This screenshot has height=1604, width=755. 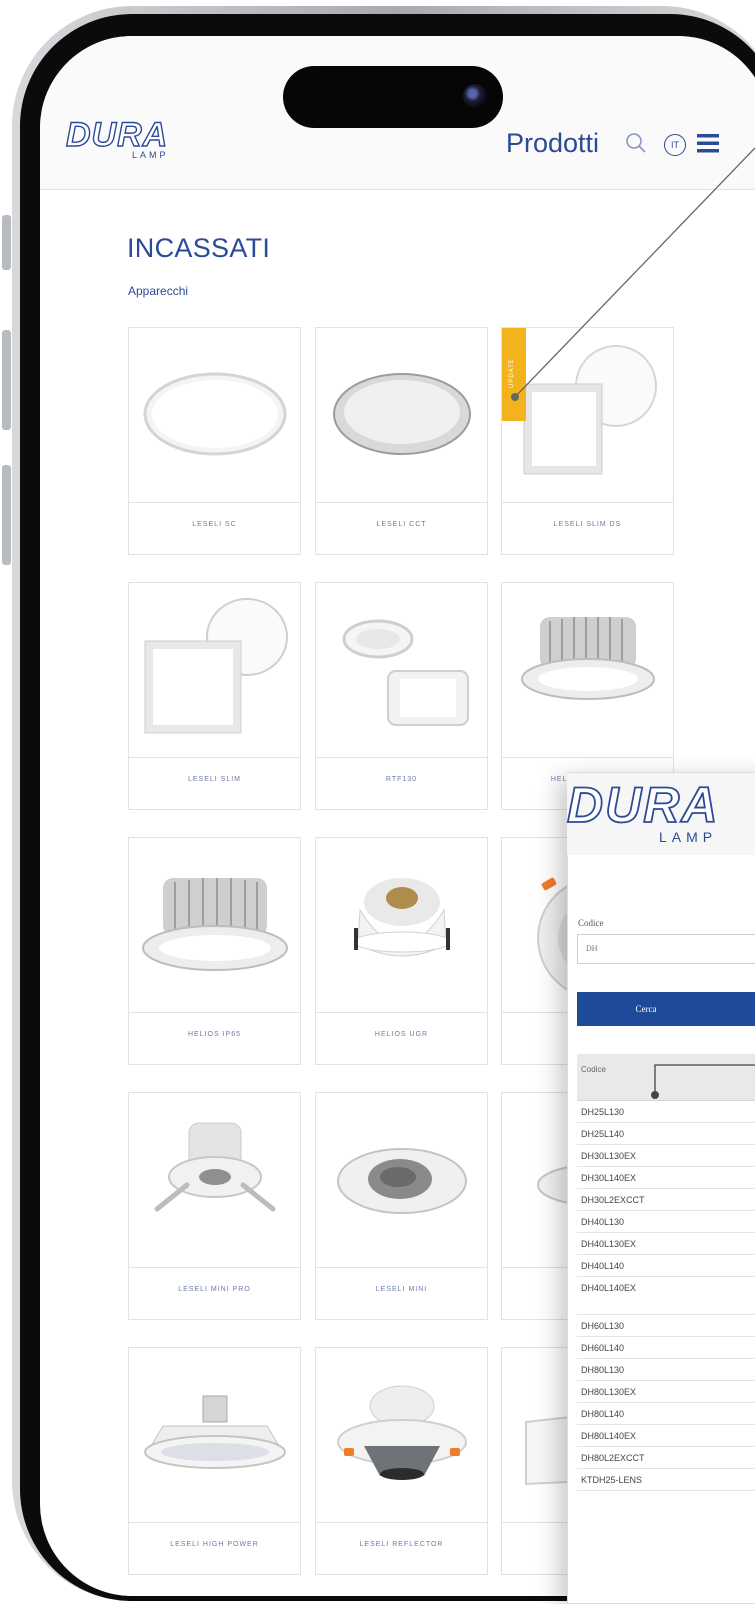 What do you see at coordinates (401, 1034) in the screenshot?
I see `product-label: HELIOS UGR` at bounding box center [401, 1034].